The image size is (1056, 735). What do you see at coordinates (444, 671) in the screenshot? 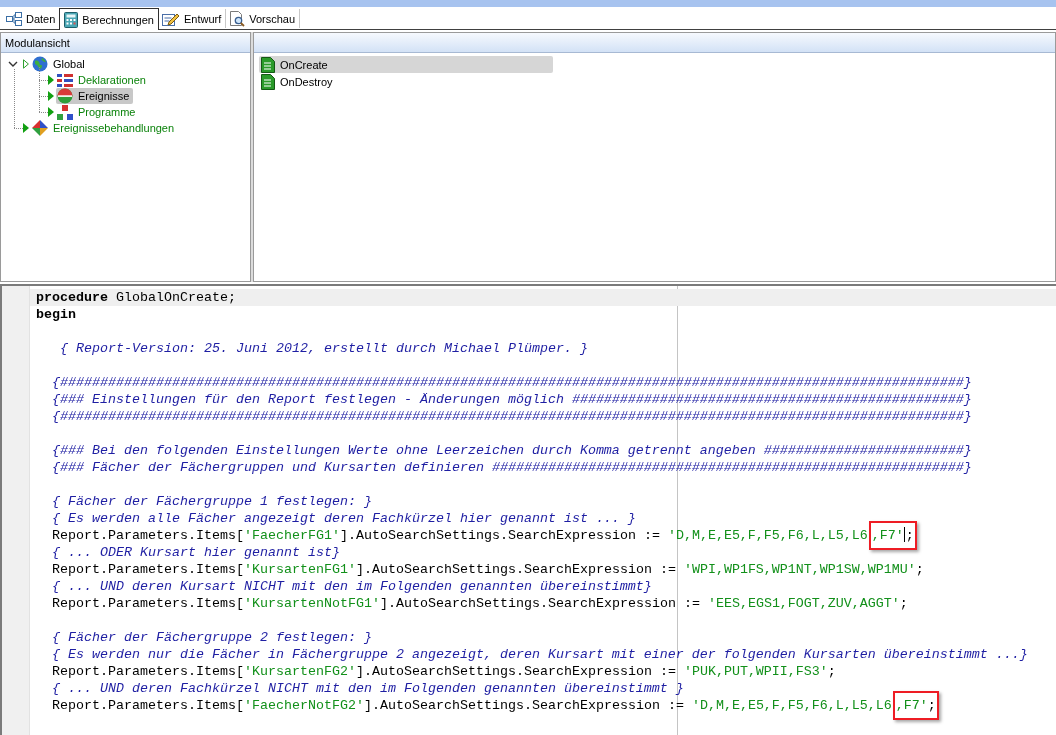
I see `code-line: Report.Parameters.Items['KursartenFG2'].AutoSearchSettings.SearchExpression := 'PUK,PUT,WPII,FS3';` at bounding box center [444, 671].